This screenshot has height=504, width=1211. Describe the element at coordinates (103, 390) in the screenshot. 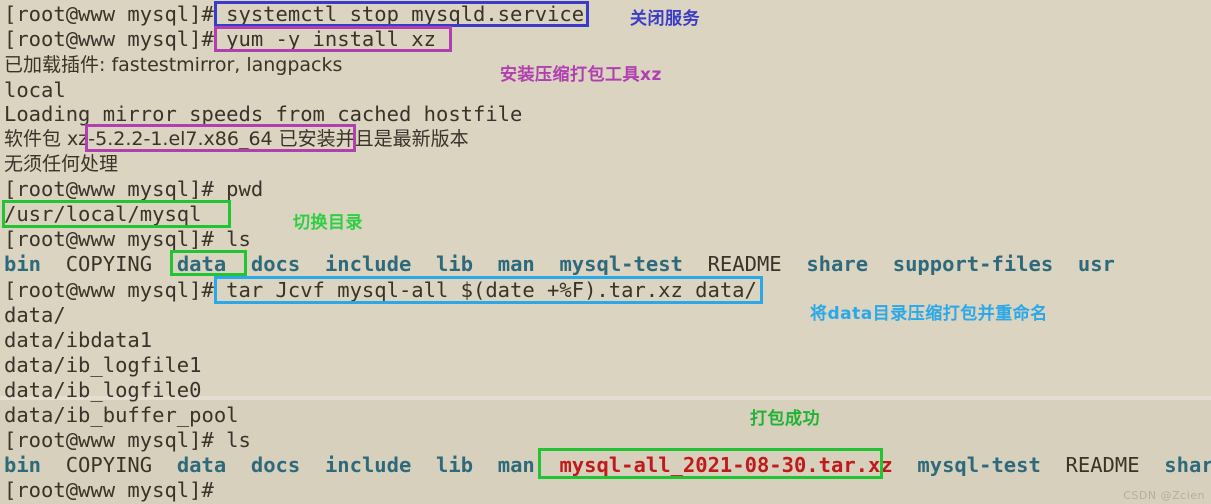

I see `terminal-line: data/ib_logfile0` at that location.